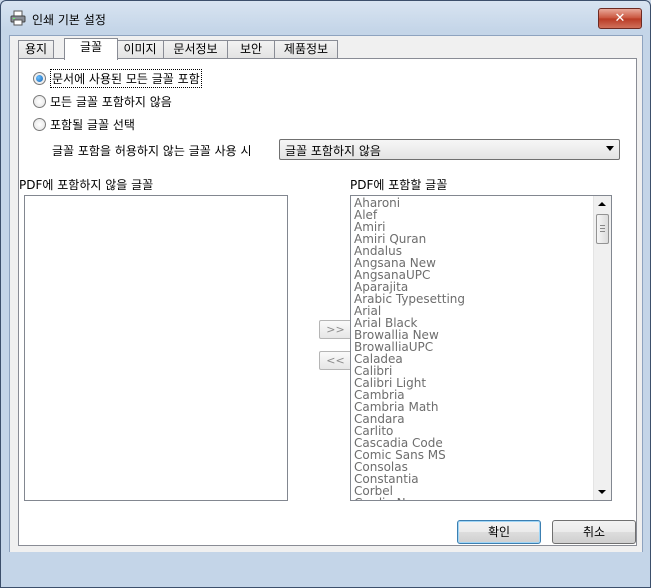 The height and width of the screenshot is (588, 651). Describe the element at coordinates (620, 18) in the screenshot. I see `close-button: ✕` at that location.